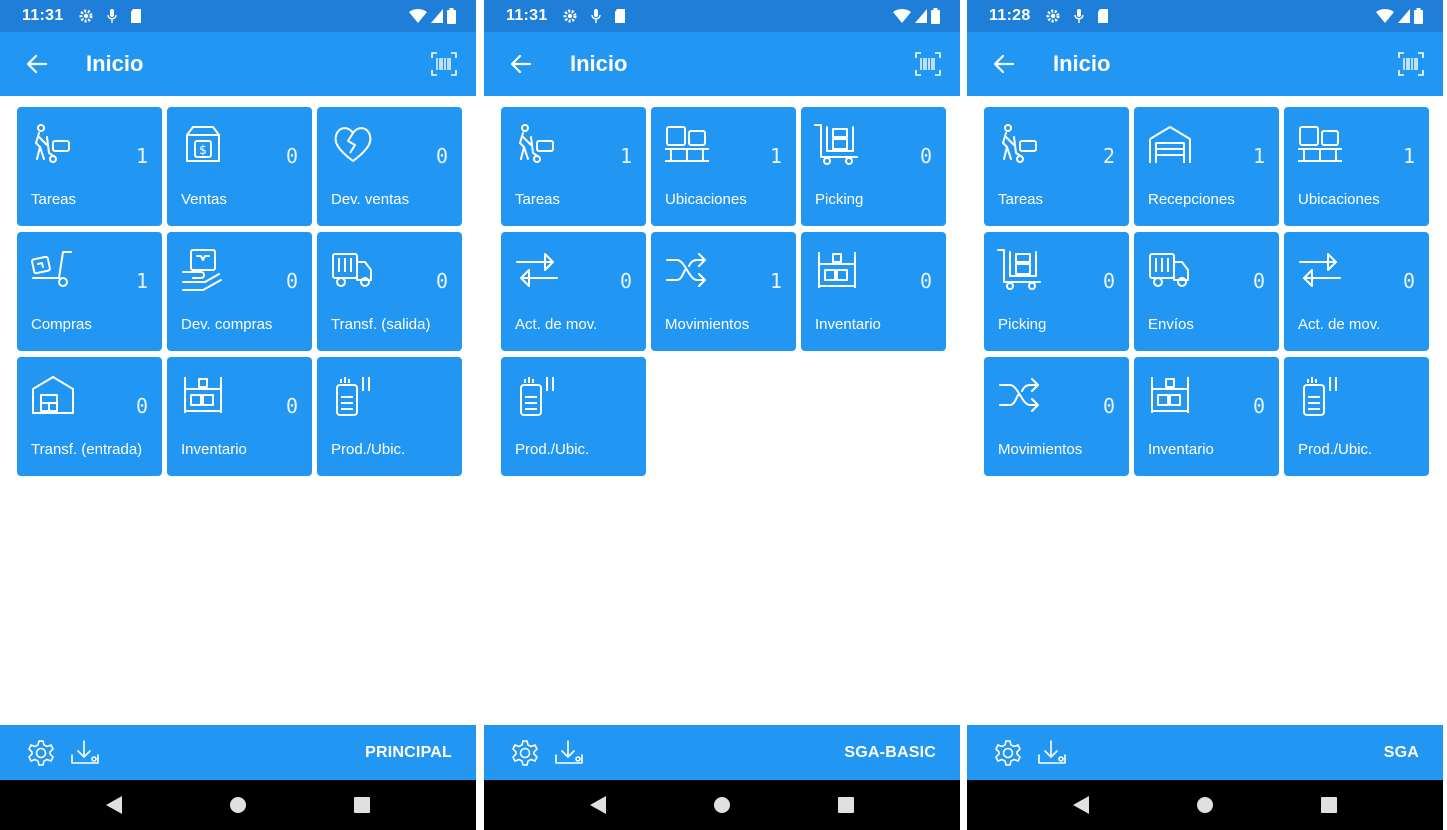  I want to click on tile-label: Dev. compras, so click(227, 324).